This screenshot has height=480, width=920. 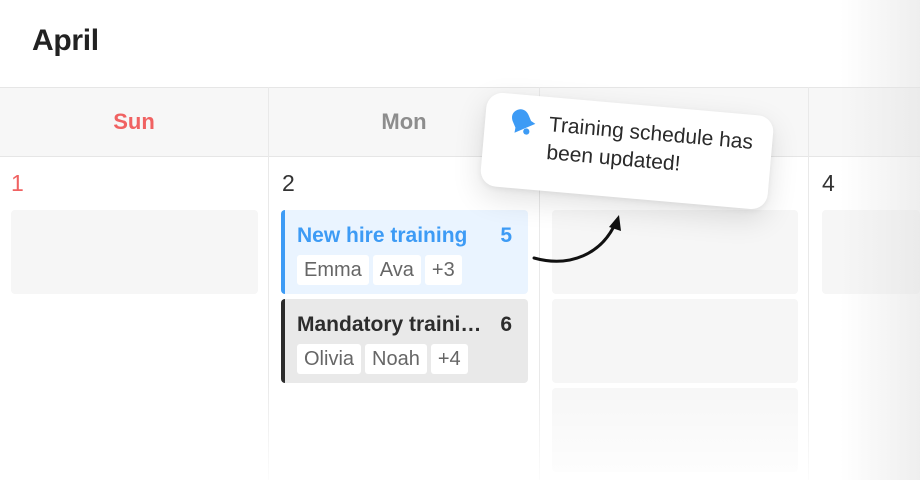 What do you see at coordinates (649, 144) in the screenshot?
I see `notification-message: Training schedule has been updated!` at bounding box center [649, 144].